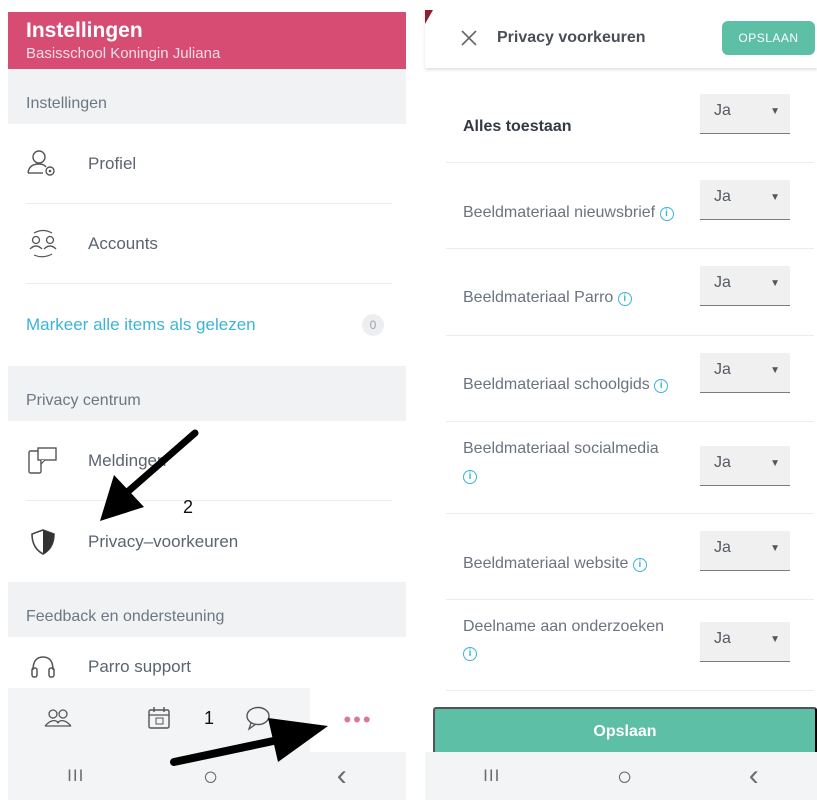  What do you see at coordinates (745, 373) in the screenshot?
I see `pref-select-schoolgids: Ja ▼` at bounding box center [745, 373].